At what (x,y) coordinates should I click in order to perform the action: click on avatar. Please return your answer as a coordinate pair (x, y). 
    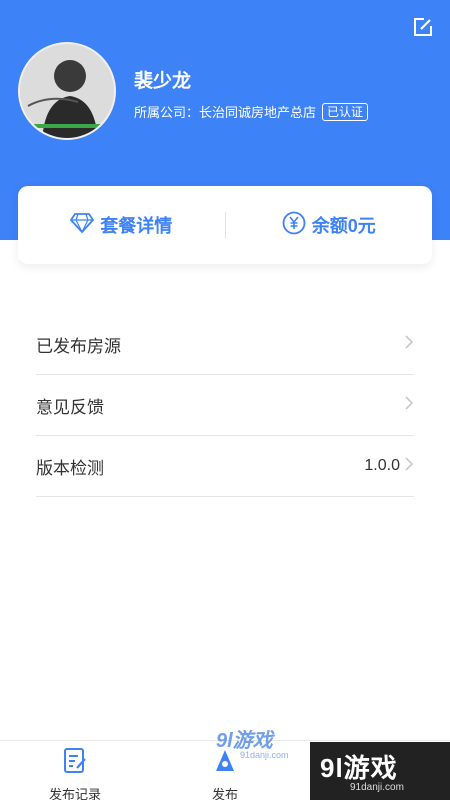
    Looking at the image, I should click on (67, 91).